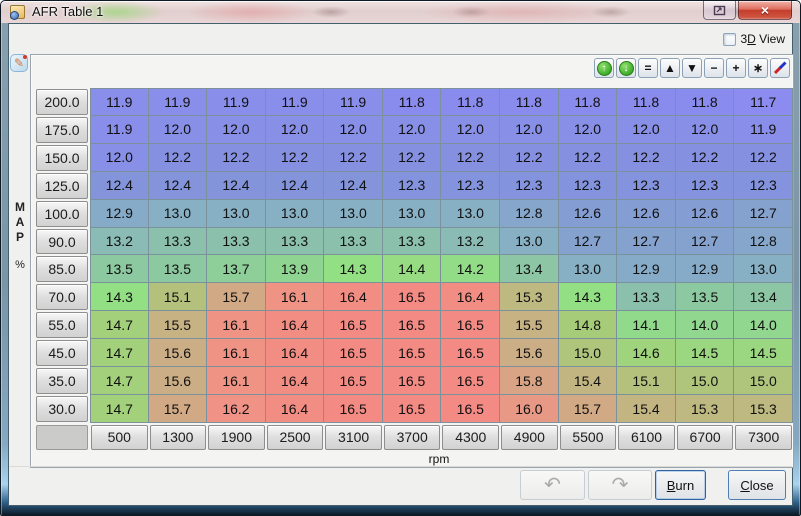 The width and height of the screenshot is (801, 516). Describe the element at coordinates (714, 68) in the screenshot. I see `subtract-button: −` at that location.